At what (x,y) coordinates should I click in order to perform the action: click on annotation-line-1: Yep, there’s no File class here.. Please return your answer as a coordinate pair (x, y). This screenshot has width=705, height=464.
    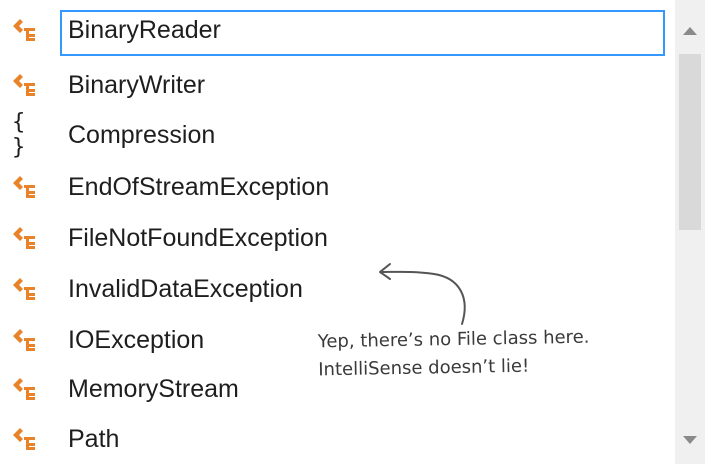
    Looking at the image, I should click on (453, 339).